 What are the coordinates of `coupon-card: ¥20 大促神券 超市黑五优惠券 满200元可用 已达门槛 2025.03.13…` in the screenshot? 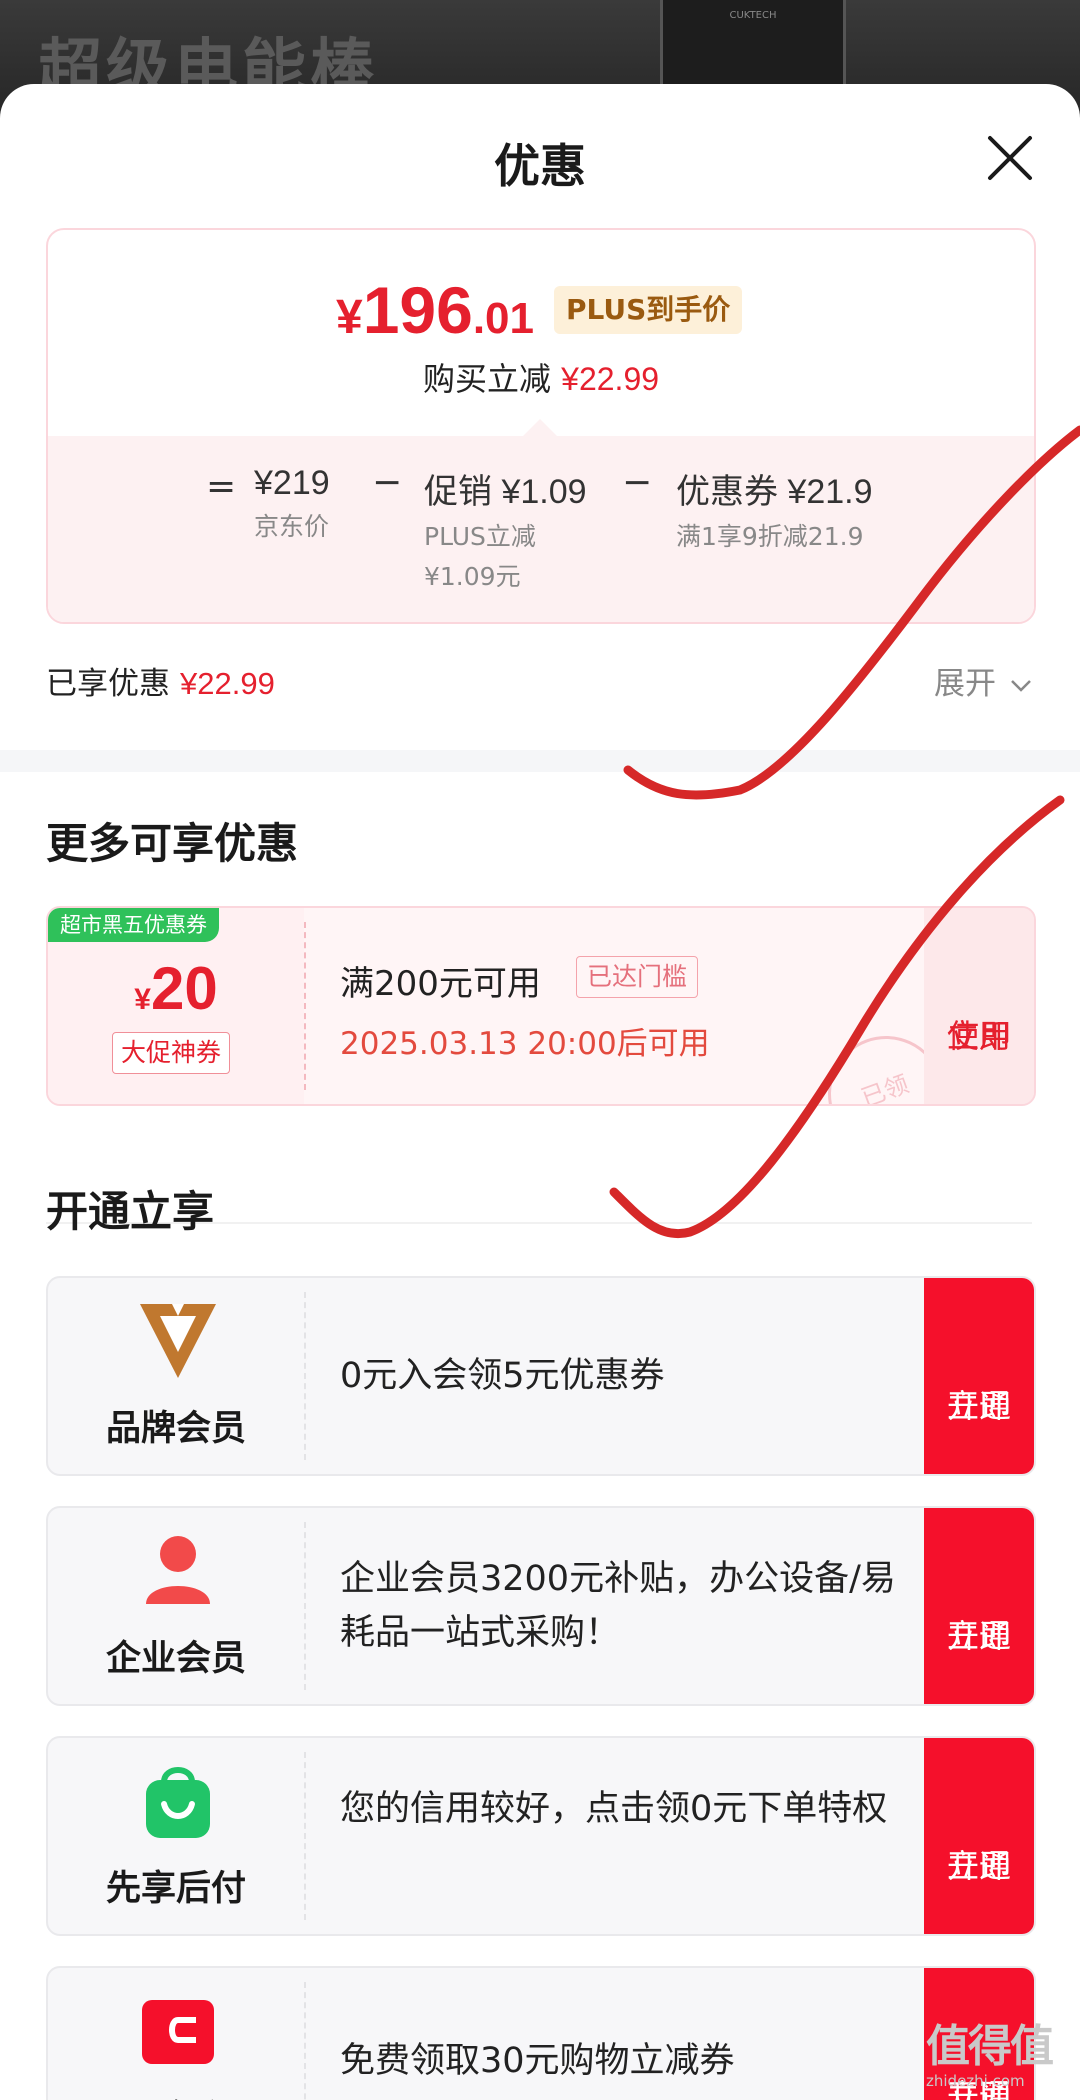 It's located at (541, 1006).